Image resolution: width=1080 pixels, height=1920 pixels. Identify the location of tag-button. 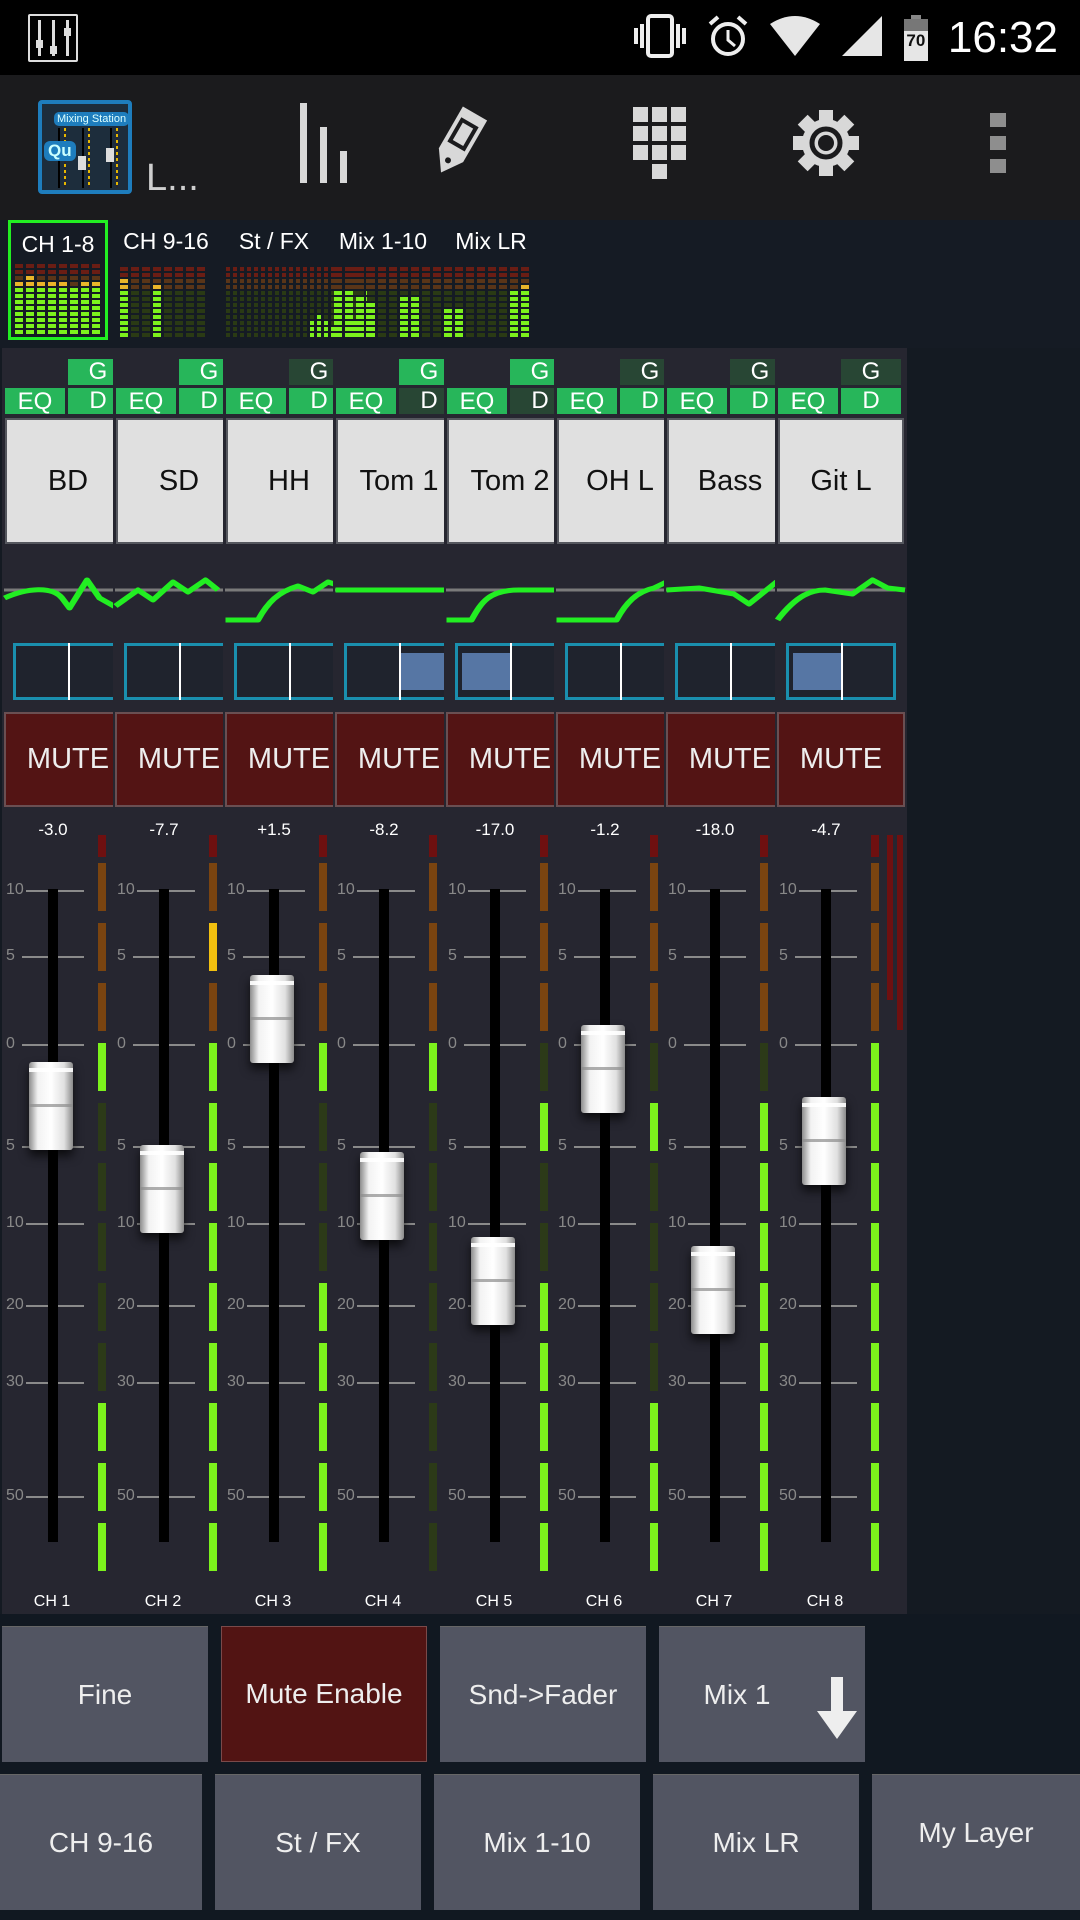
(458, 145).